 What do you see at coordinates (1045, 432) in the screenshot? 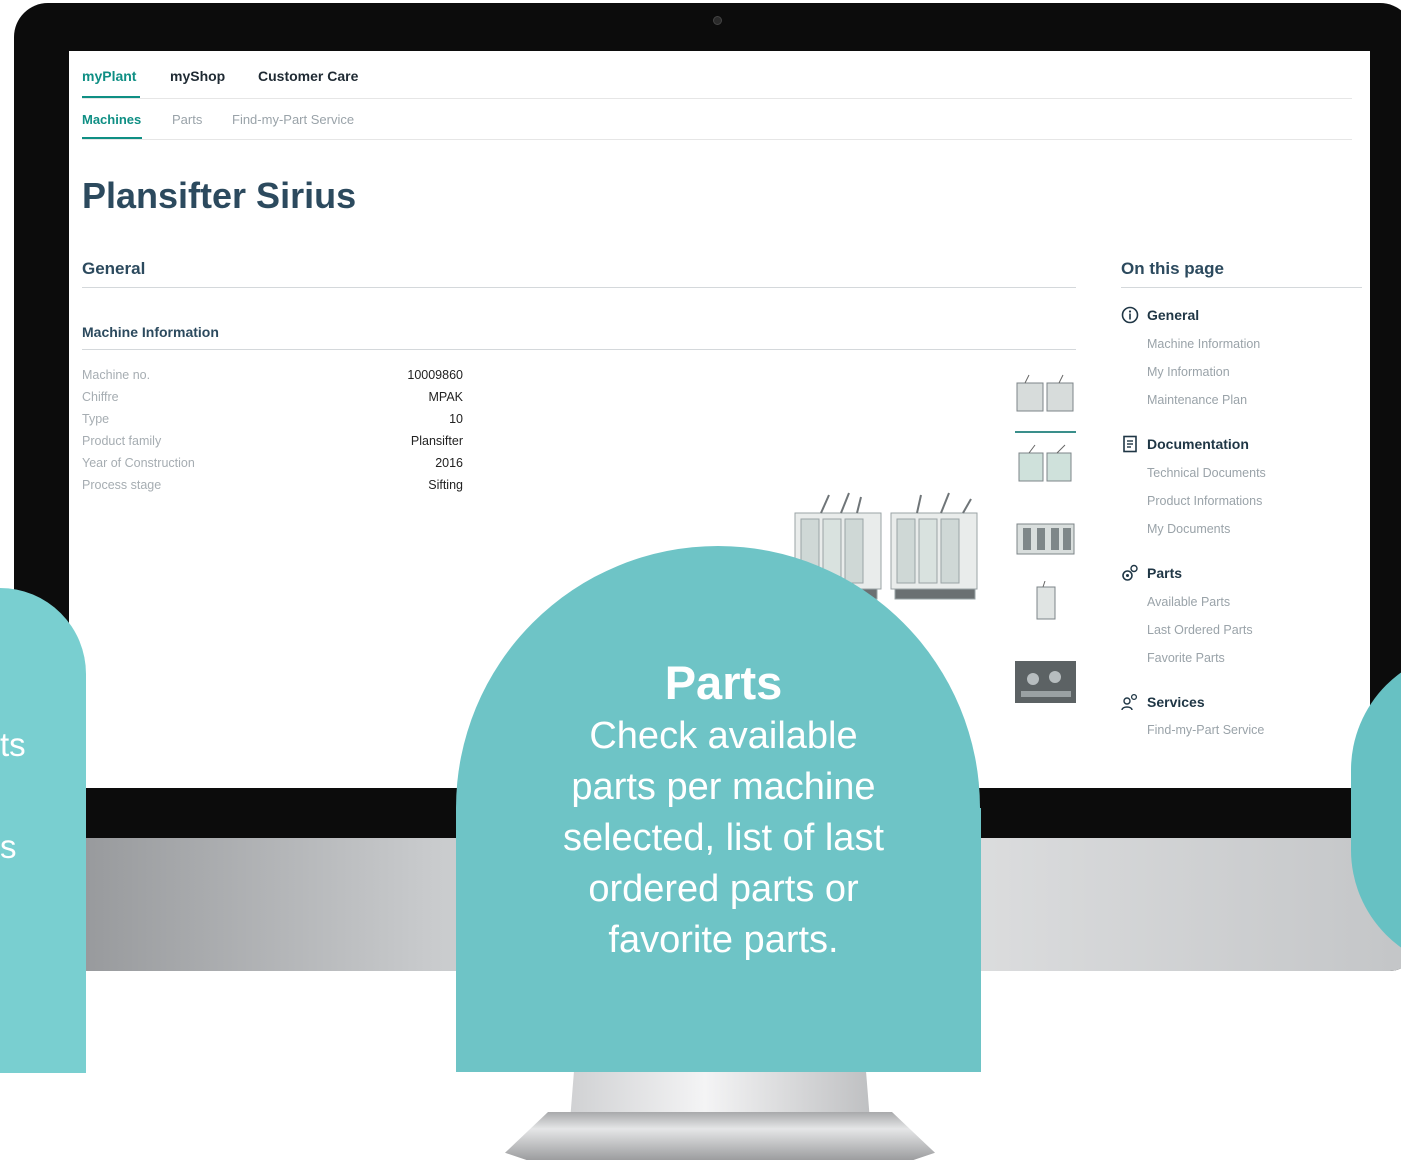
I see `thumbnail-active-indicator` at bounding box center [1045, 432].